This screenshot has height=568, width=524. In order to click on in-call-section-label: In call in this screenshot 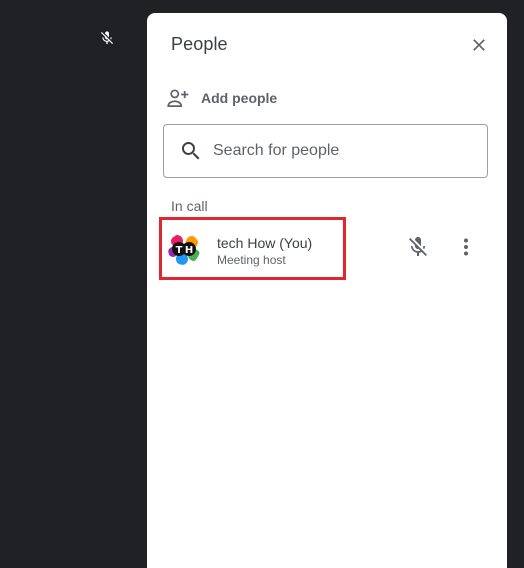, I will do `click(189, 206)`.